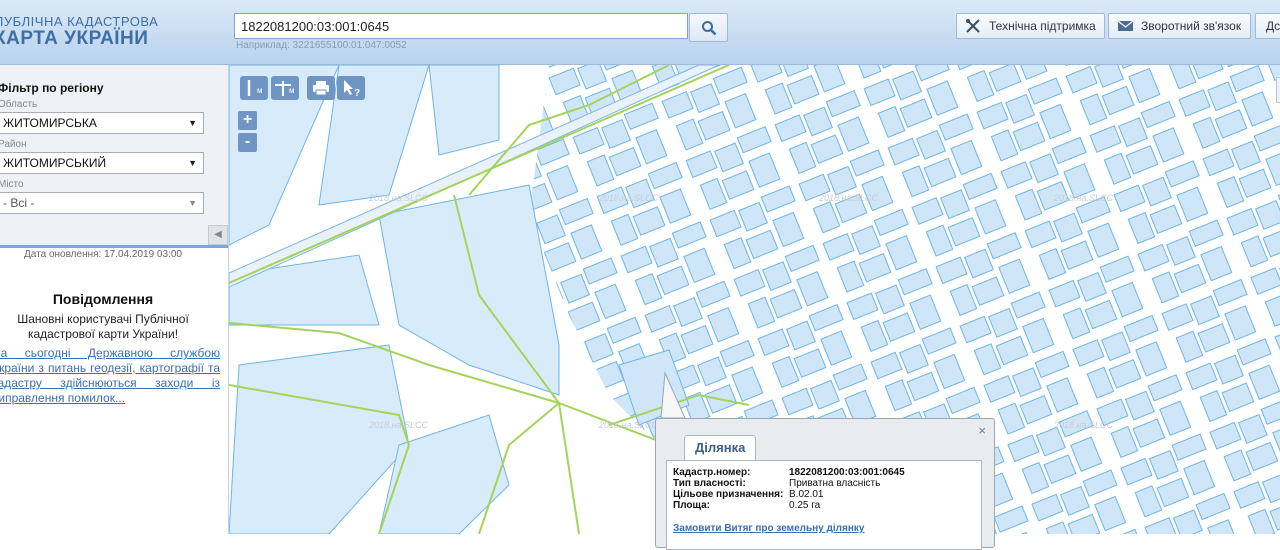 This screenshot has height=550, width=1280. Describe the element at coordinates (973, 26) in the screenshot. I see `tools-icon` at that location.